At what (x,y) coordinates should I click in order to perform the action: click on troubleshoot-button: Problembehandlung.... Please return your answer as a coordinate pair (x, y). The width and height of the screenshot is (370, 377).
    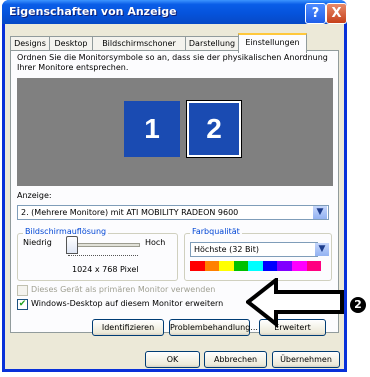
    Looking at the image, I should click on (213, 327).